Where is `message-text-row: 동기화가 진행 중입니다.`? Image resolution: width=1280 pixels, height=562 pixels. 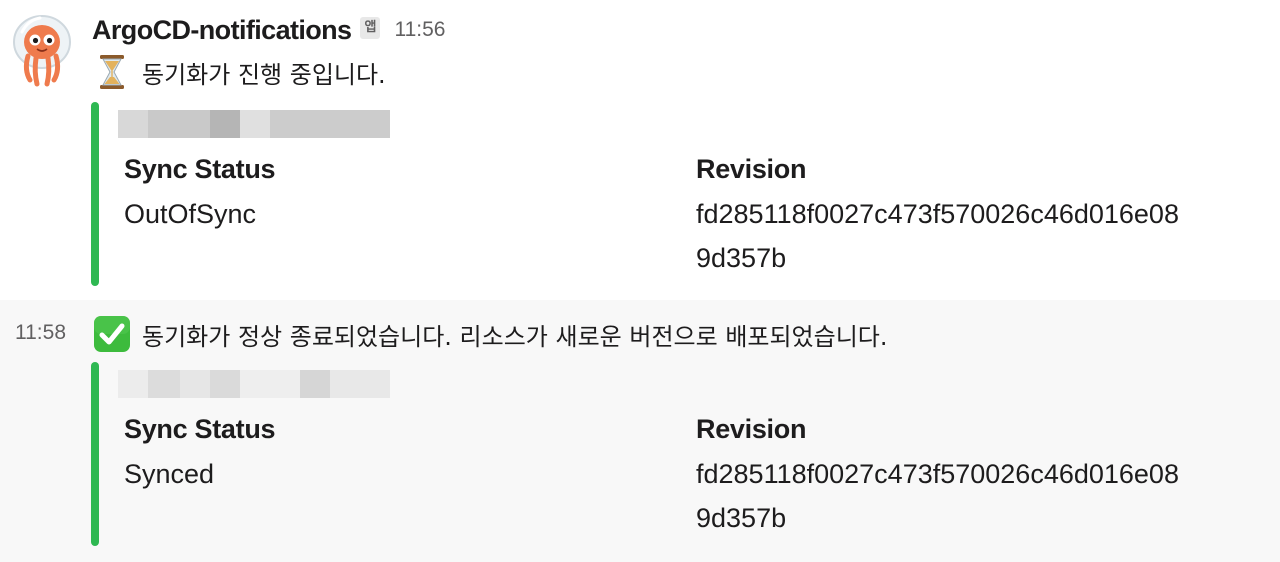
message-text-row: 동기화가 진행 중입니다. is located at coordinates (239, 72).